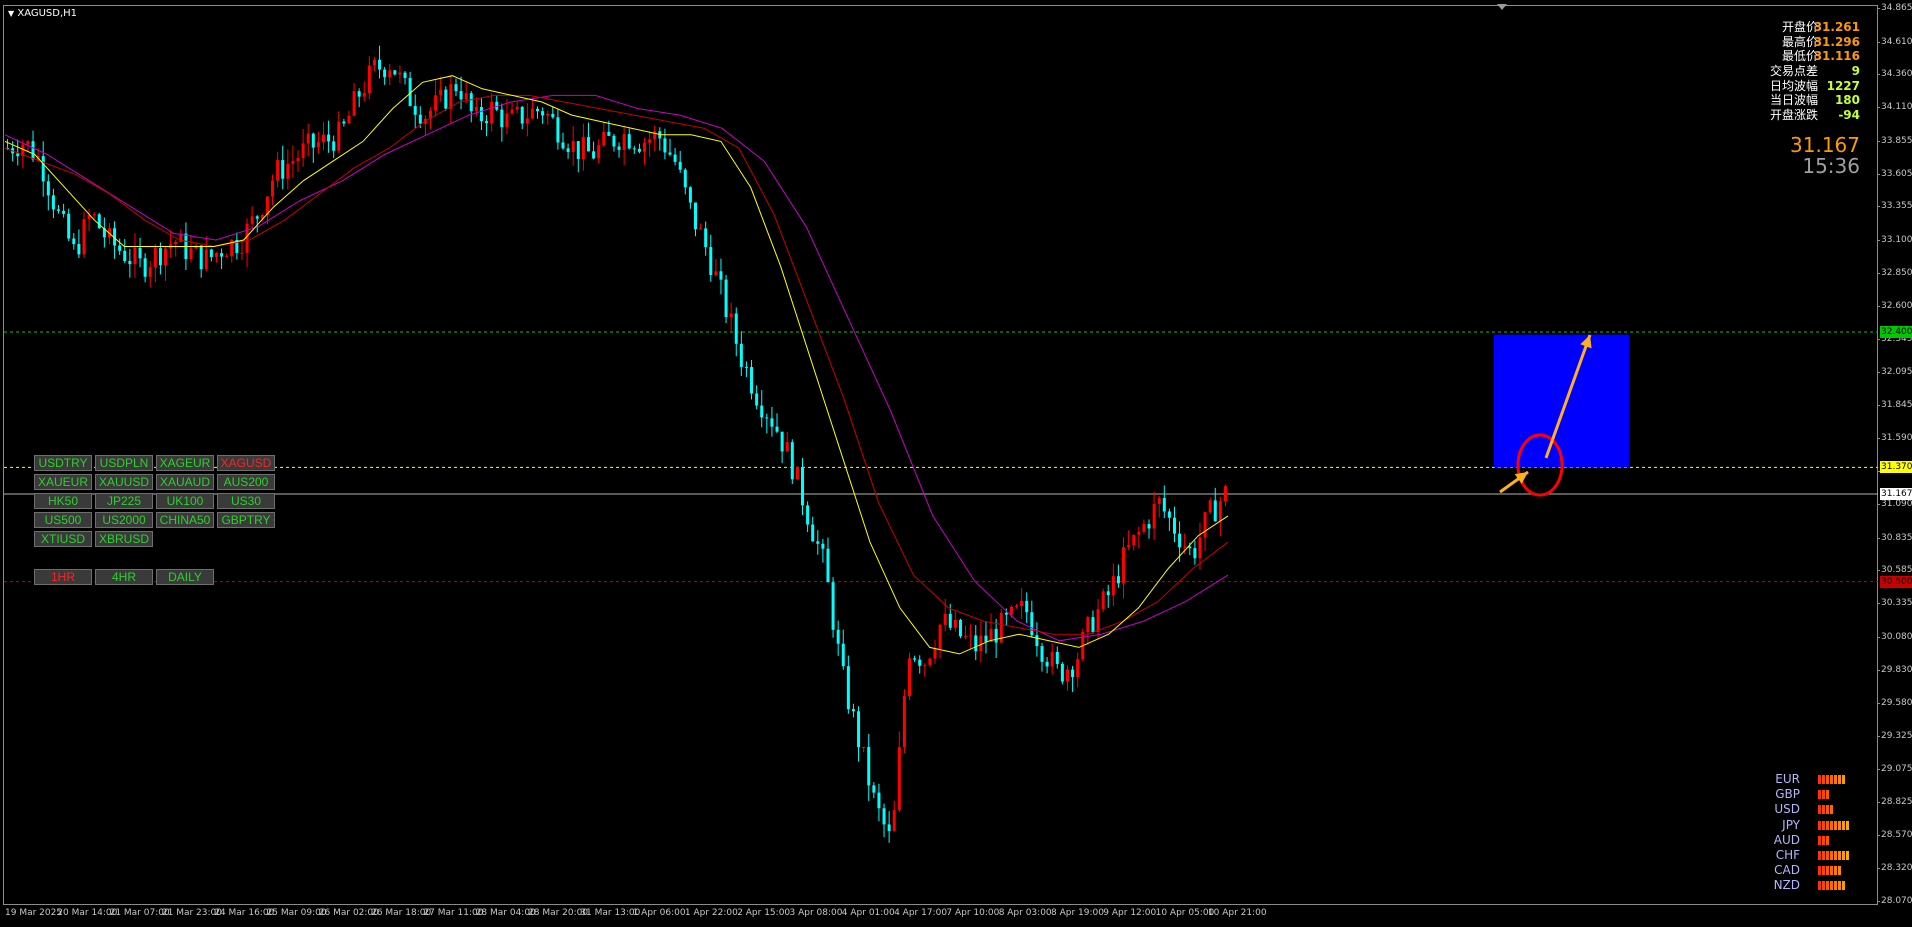 This screenshot has width=1912, height=927. Describe the element at coordinates (185, 577) in the screenshot. I see `timeframe-button-daily: DAILY` at that location.